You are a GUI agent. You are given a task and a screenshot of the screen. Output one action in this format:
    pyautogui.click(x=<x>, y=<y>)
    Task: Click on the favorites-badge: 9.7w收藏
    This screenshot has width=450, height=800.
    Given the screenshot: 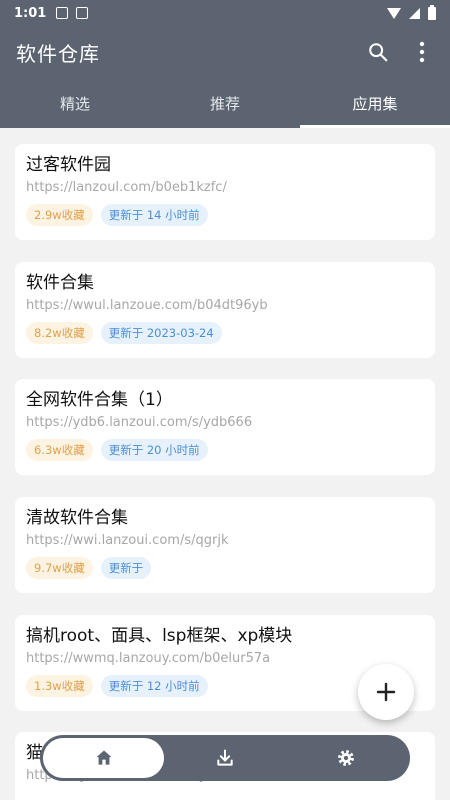 What is the action you would take?
    pyautogui.click(x=59, y=568)
    